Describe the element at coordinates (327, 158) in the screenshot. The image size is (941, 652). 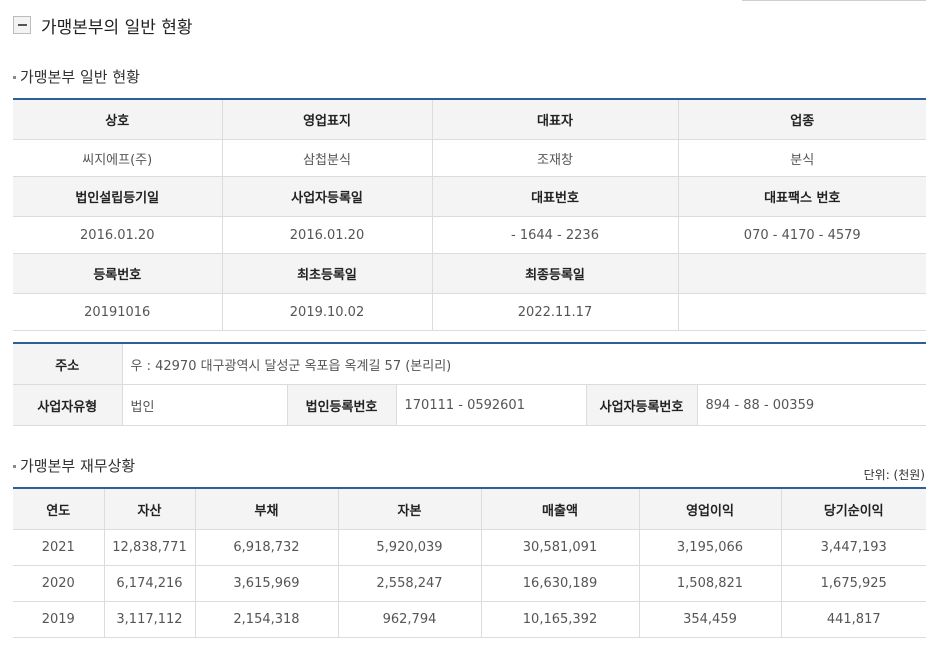
I see `value-cell-brand: 삼첩분식` at that location.